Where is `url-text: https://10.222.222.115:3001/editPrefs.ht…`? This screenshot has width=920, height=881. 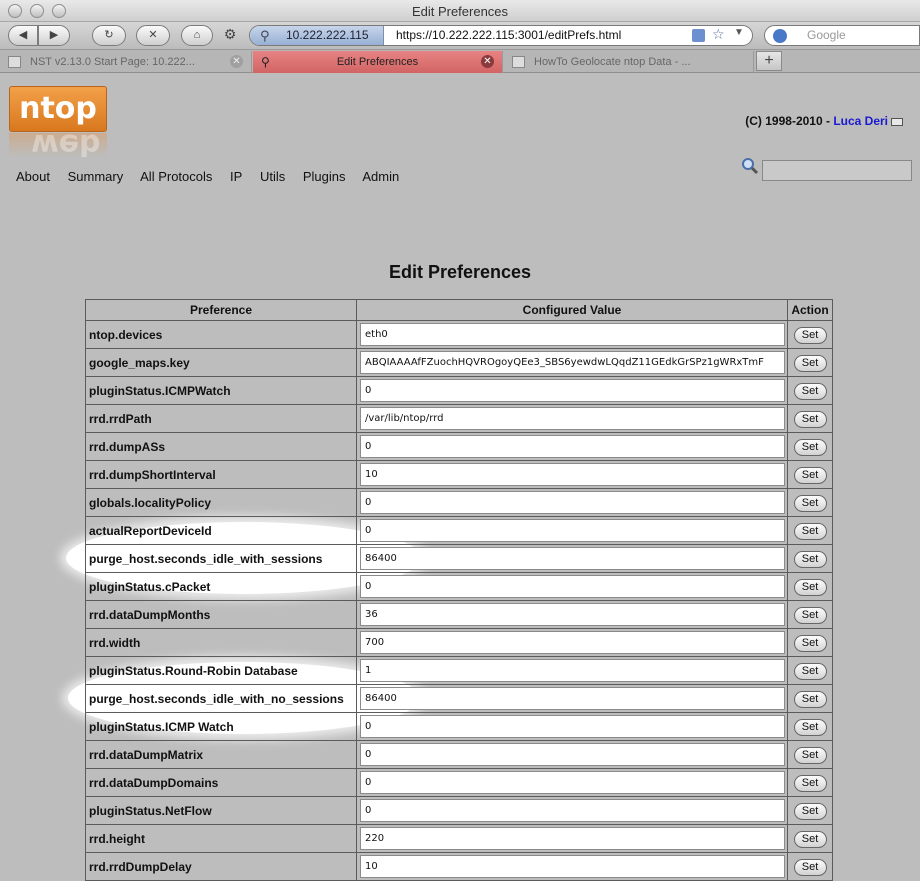
url-text: https://10.222.222.115:3001/editPrefs.ht… is located at coordinates (508, 35).